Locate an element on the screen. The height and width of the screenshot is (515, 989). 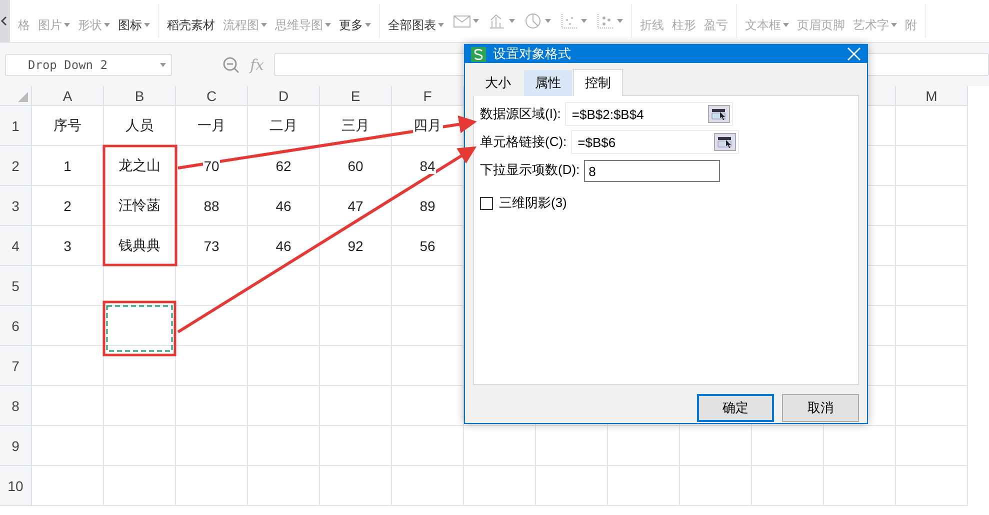
field-label: 下拉显示项数(D): is located at coordinates (530, 170).